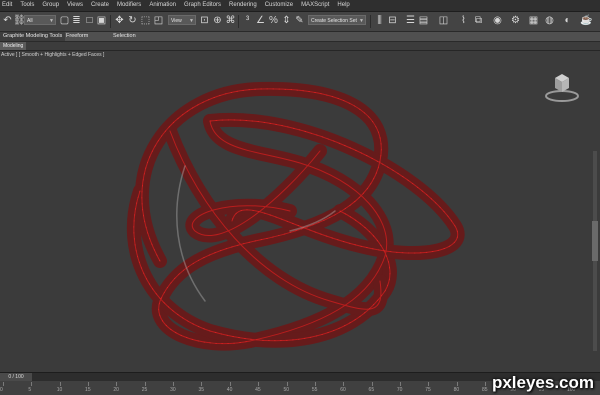 The height and width of the screenshot is (395, 600). Describe the element at coordinates (201, 390) in the screenshot. I see `timeline-tick-label: 35` at that location.